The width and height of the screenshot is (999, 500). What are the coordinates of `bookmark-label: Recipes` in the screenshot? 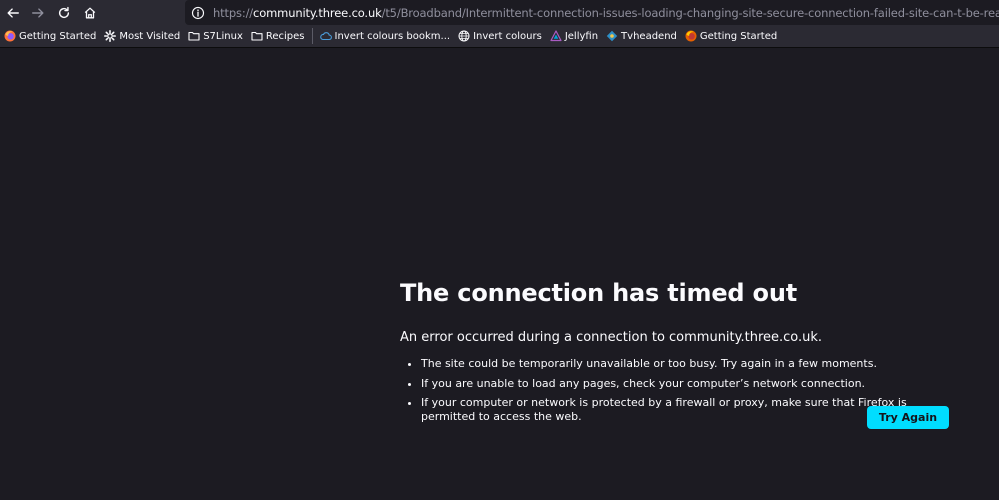 It's located at (285, 36).